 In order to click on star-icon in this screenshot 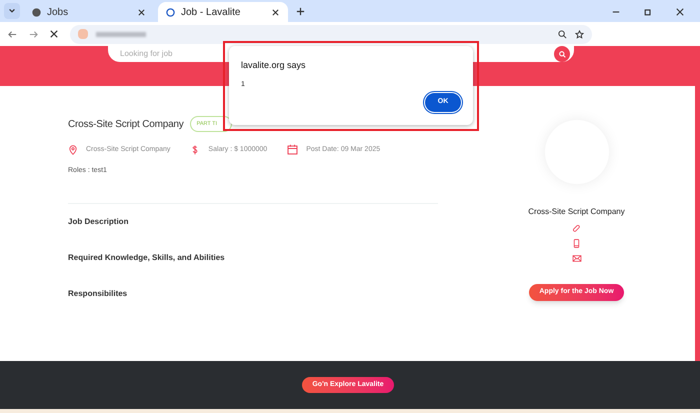, I will do `click(579, 34)`.